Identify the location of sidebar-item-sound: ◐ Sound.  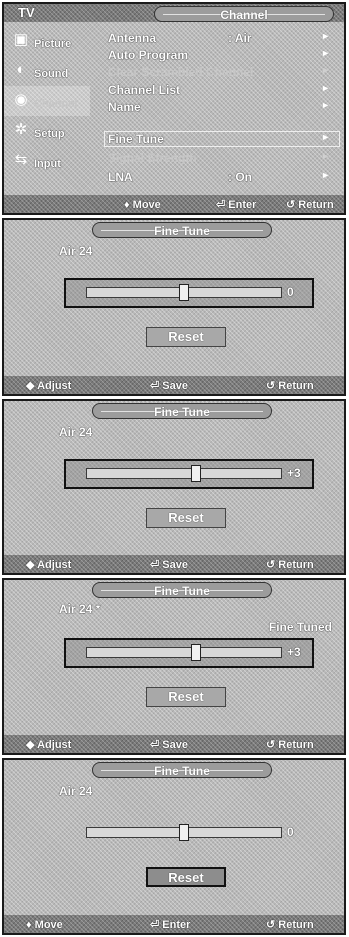
(47, 71).